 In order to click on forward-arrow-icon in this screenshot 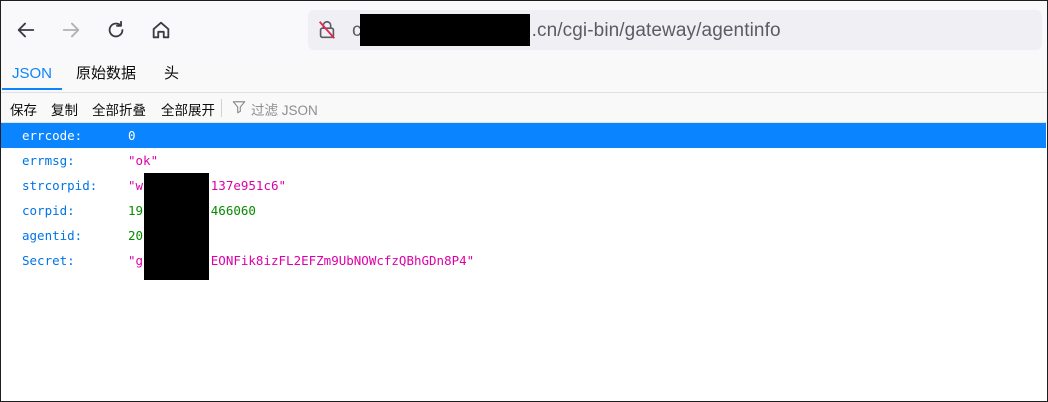, I will do `click(71, 30)`.